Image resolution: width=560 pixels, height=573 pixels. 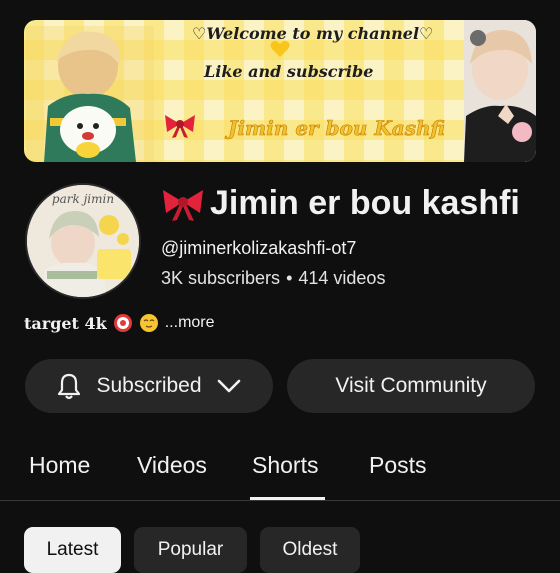 I want to click on channel-description: target 4k ...more, so click(x=119, y=323).